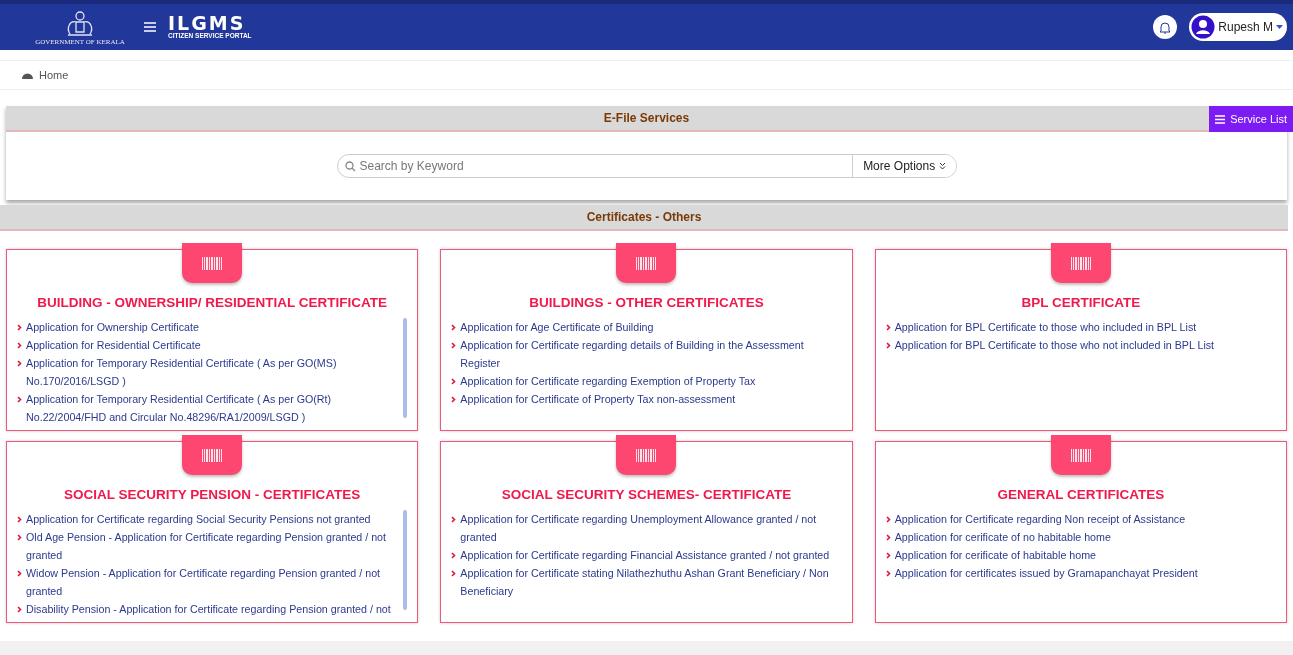 The image size is (1293, 655). I want to click on caret-icon, so click(1279, 27).